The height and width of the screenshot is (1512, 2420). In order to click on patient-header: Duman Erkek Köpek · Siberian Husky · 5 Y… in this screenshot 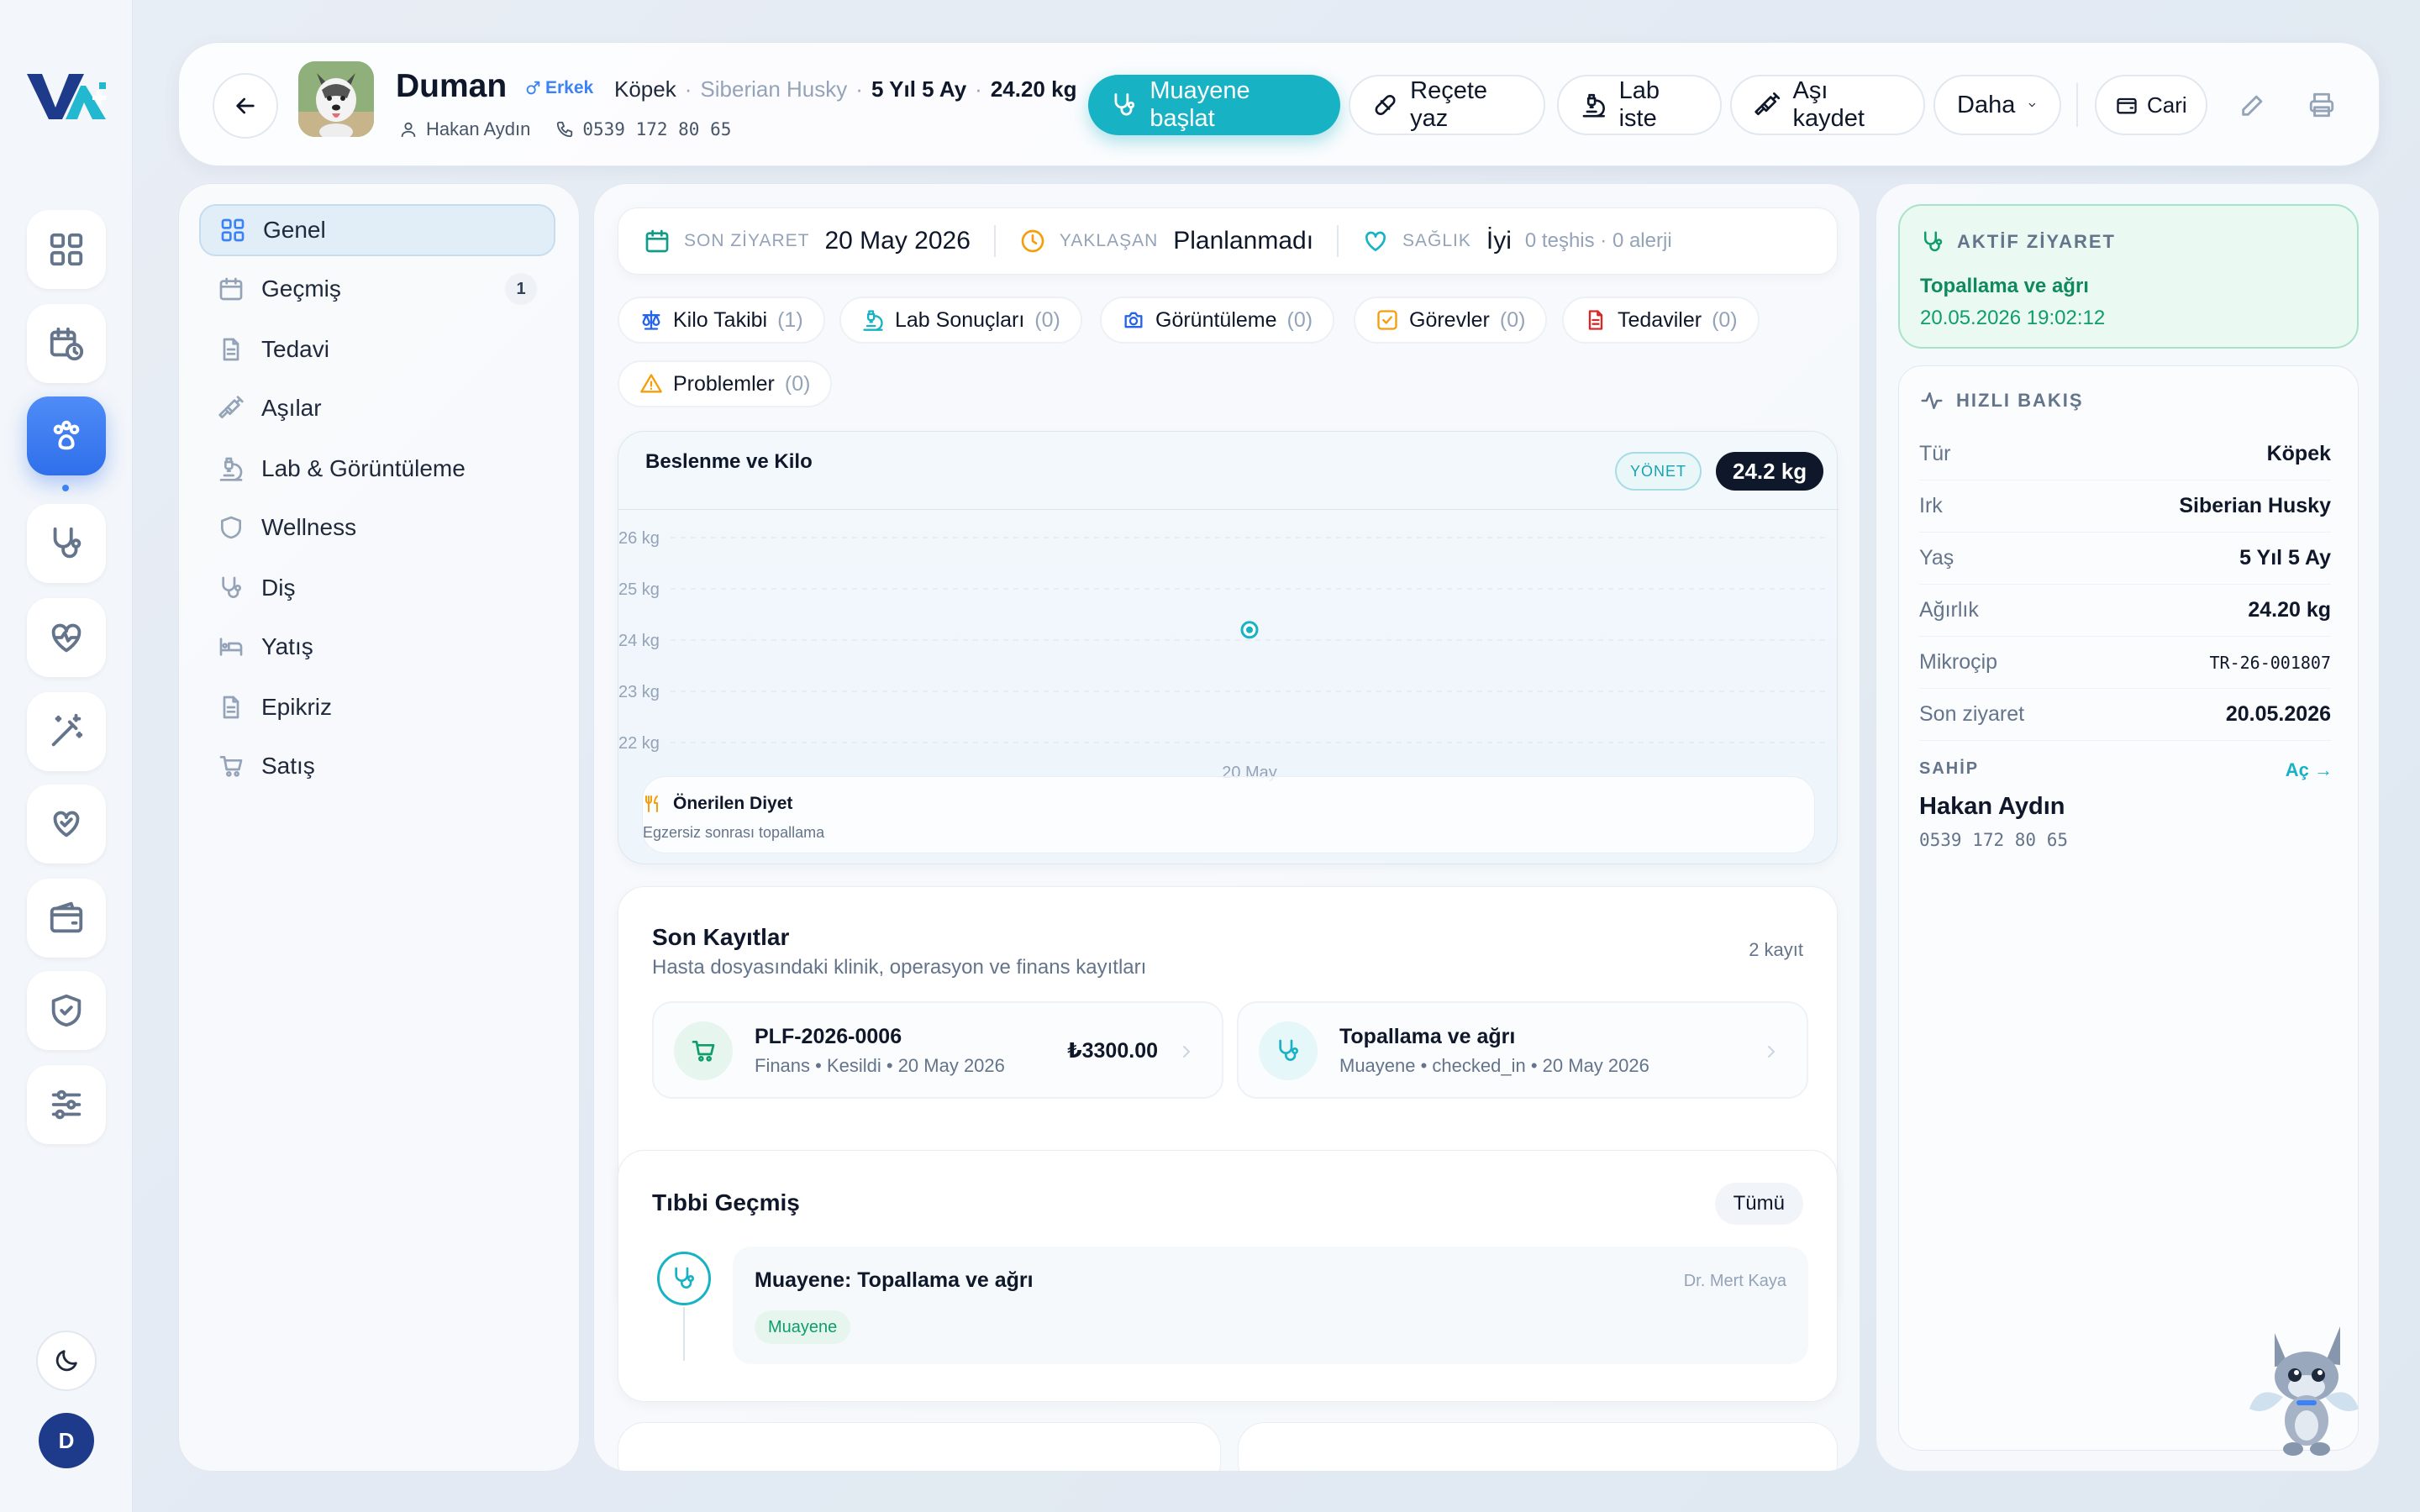, I will do `click(1279, 104)`.